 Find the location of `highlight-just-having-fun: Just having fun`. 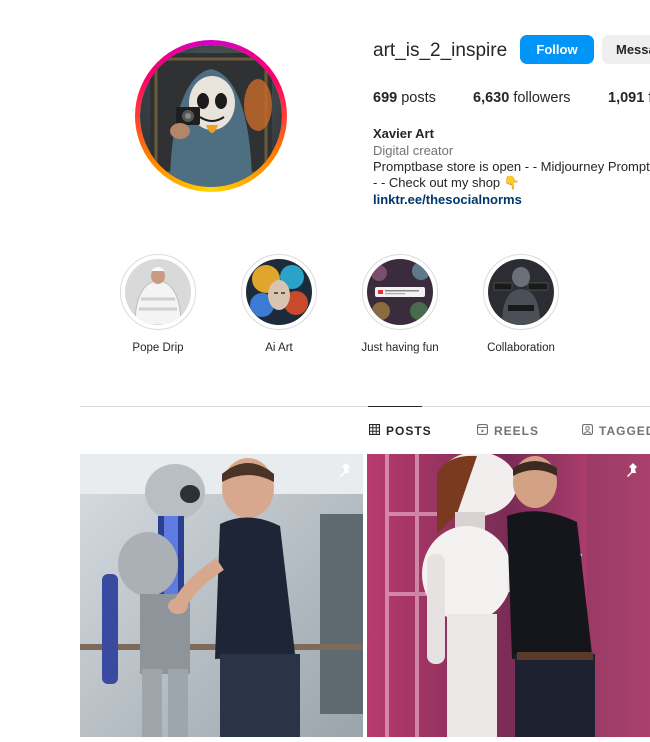

highlight-just-having-fun: Just having fun is located at coordinates (400, 304).